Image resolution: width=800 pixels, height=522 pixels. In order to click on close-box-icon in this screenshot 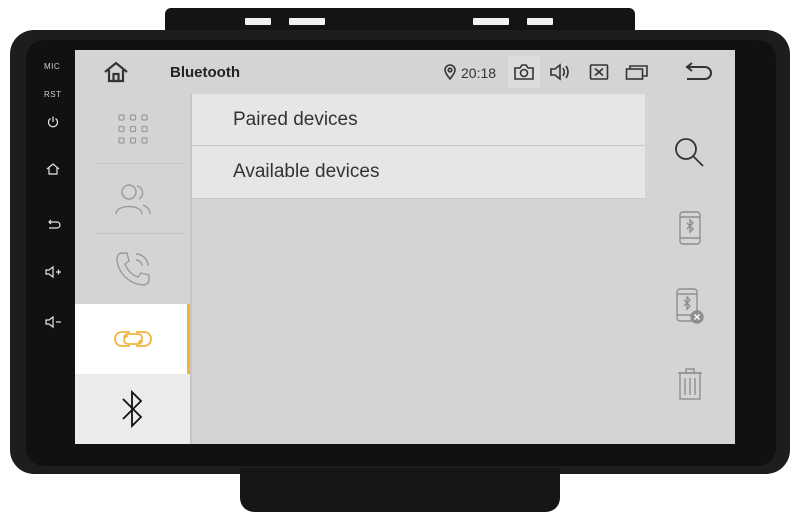, I will do `click(599, 72)`.